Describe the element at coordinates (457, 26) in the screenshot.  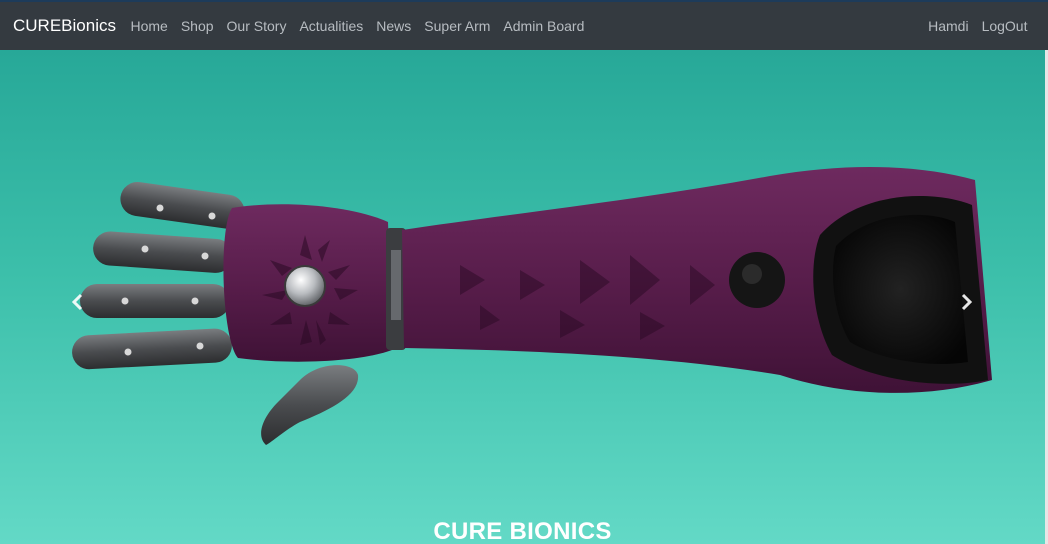
I see `nav-link-super-arm: Super Arm` at that location.